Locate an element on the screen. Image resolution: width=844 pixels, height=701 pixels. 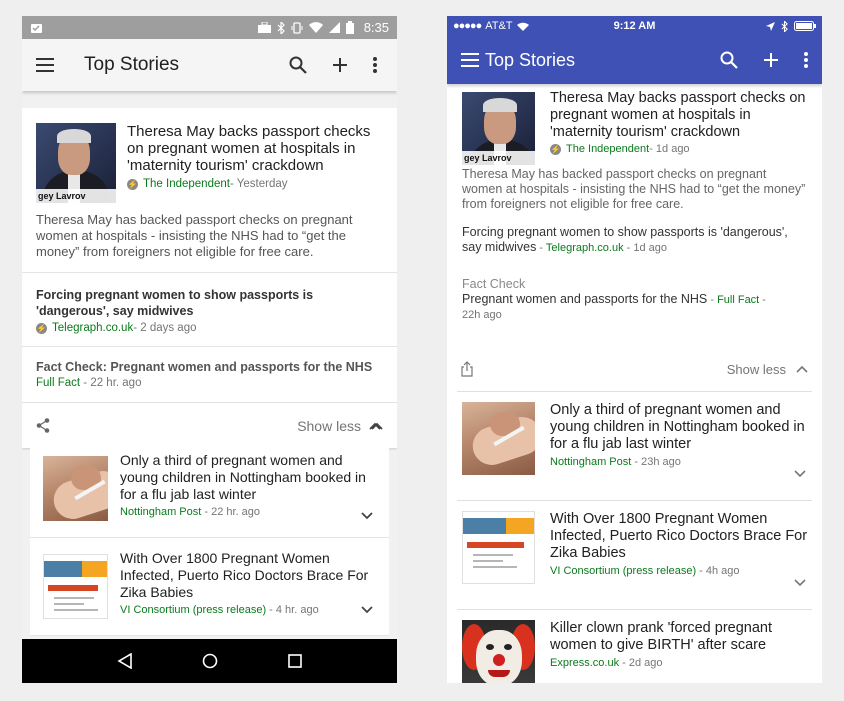
fact-check-label: Fact Check: is located at coordinates (71, 367).